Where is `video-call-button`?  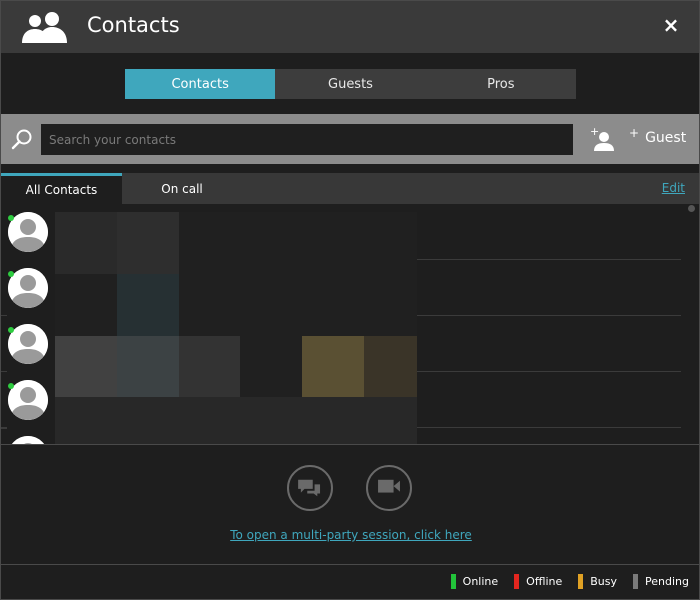
video-call-button is located at coordinates (389, 488).